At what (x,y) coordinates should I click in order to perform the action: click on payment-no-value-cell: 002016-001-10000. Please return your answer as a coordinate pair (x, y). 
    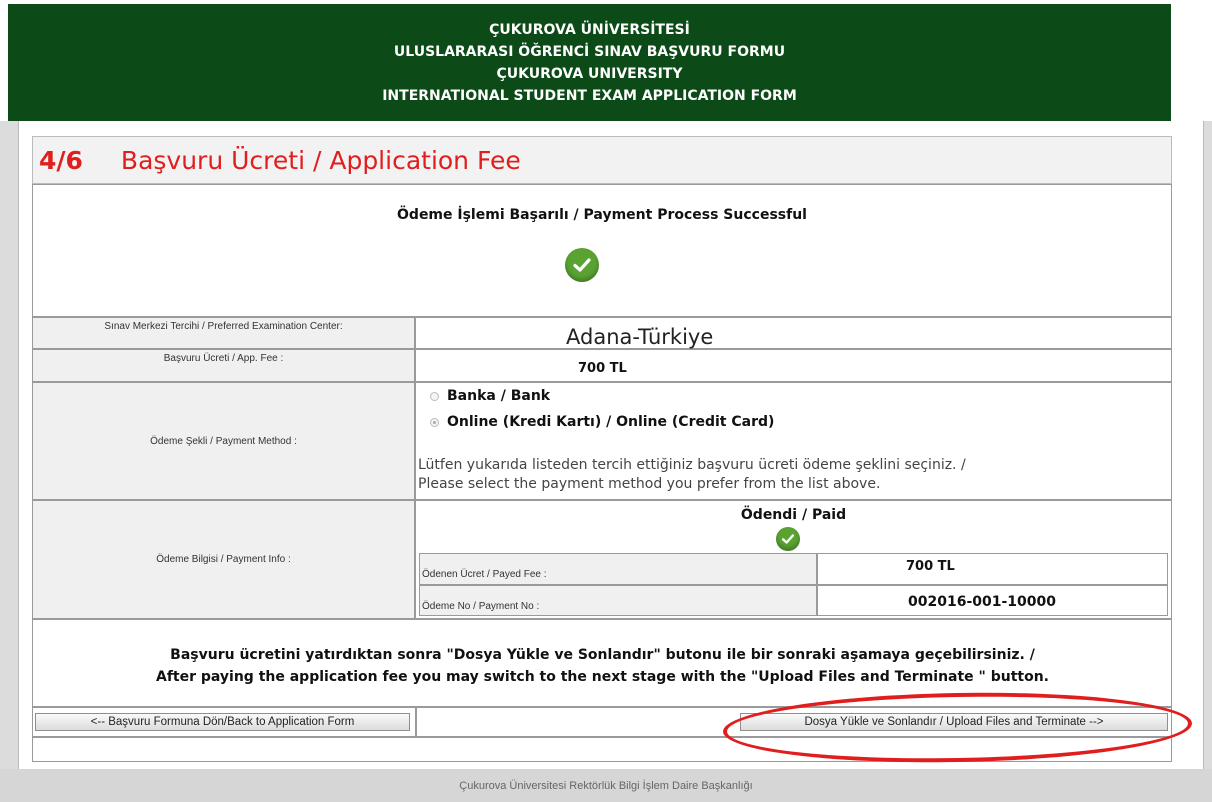
    Looking at the image, I should click on (992, 600).